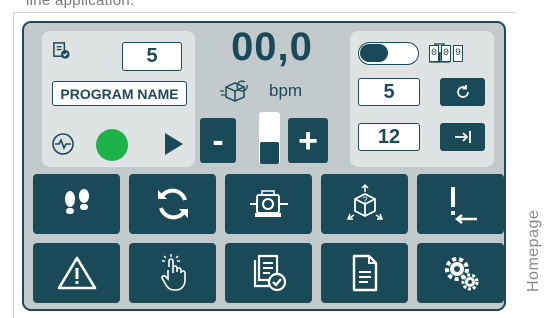 The height and width of the screenshot is (318, 547). I want to click on refresh-icon, so click(463, 92).